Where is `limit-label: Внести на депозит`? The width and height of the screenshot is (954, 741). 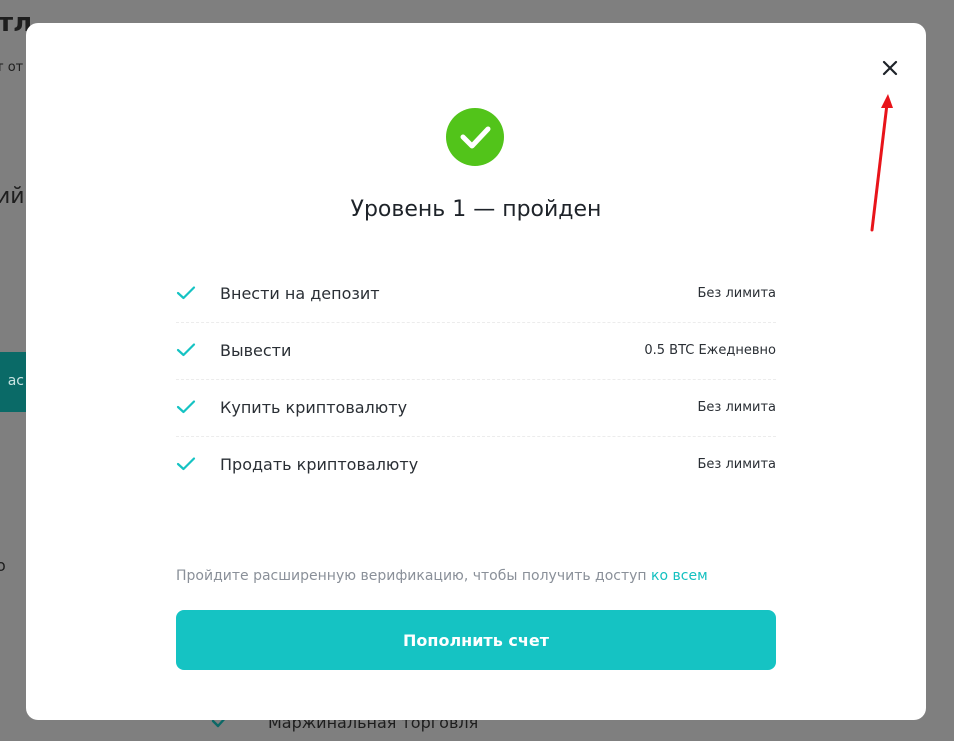 limit-label: Внести на депозит is located at coordinates (300, 293).